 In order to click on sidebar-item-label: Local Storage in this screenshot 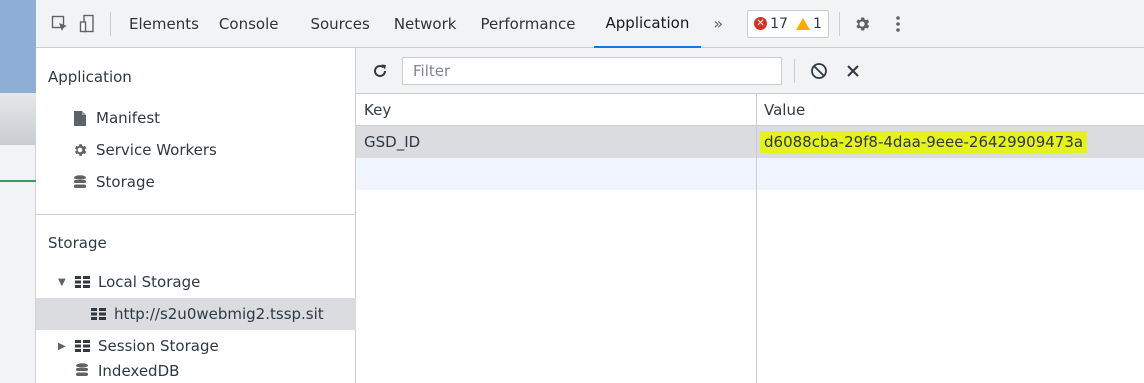, I will do `click(149, 282)`.